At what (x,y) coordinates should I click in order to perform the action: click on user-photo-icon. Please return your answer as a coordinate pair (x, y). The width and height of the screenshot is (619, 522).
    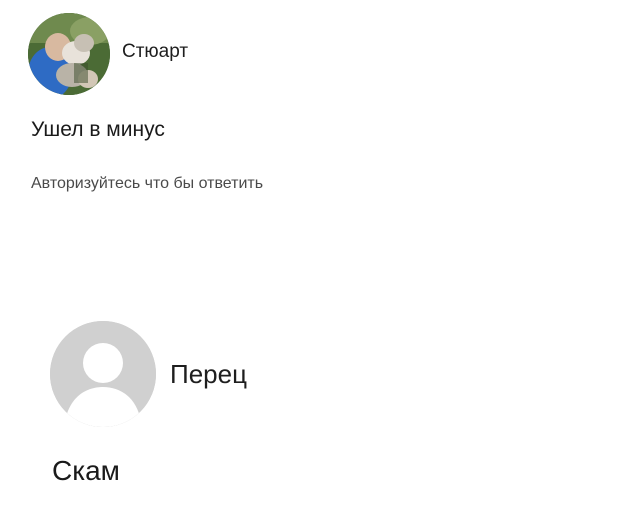
    Looking at the image, I should click on (69, 54).